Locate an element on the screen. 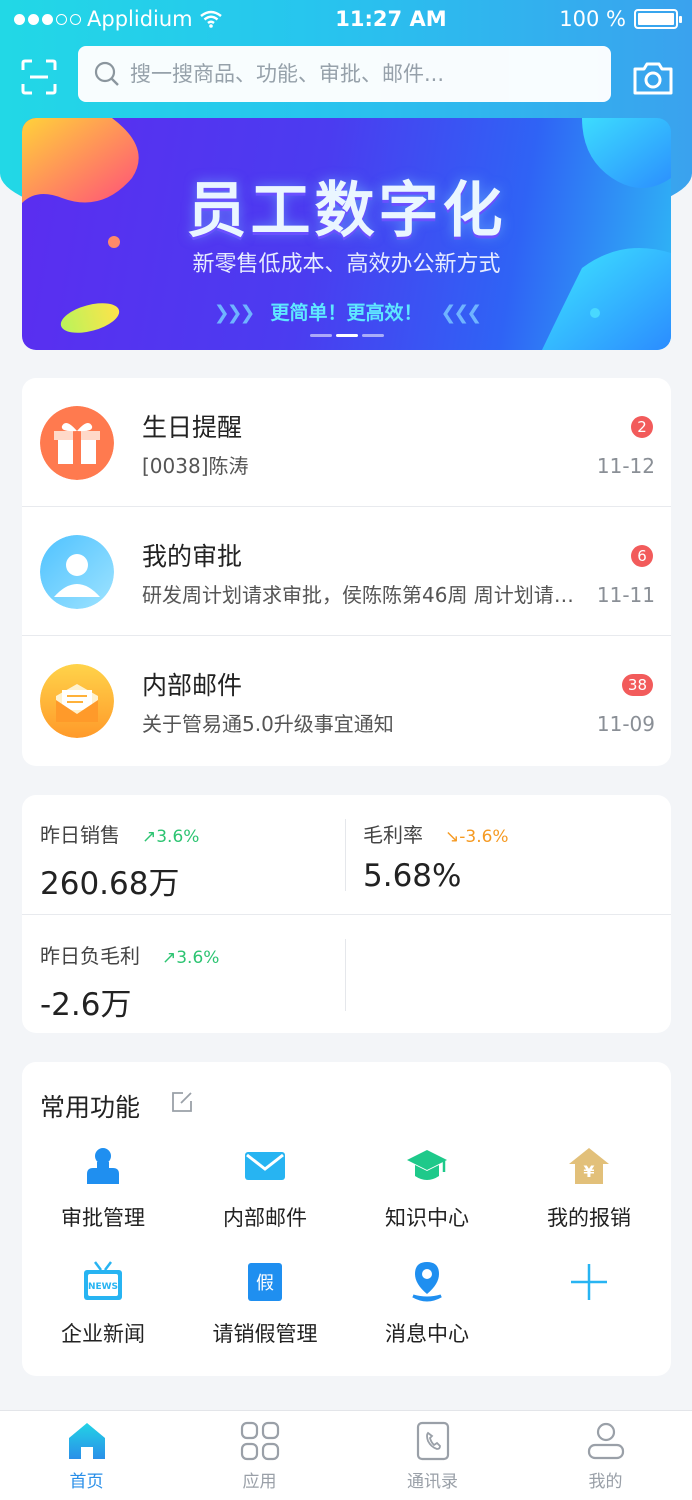 The image size is (692, 1500). stat-trend: ↘-3.6% is located at coordinates (477, 837).